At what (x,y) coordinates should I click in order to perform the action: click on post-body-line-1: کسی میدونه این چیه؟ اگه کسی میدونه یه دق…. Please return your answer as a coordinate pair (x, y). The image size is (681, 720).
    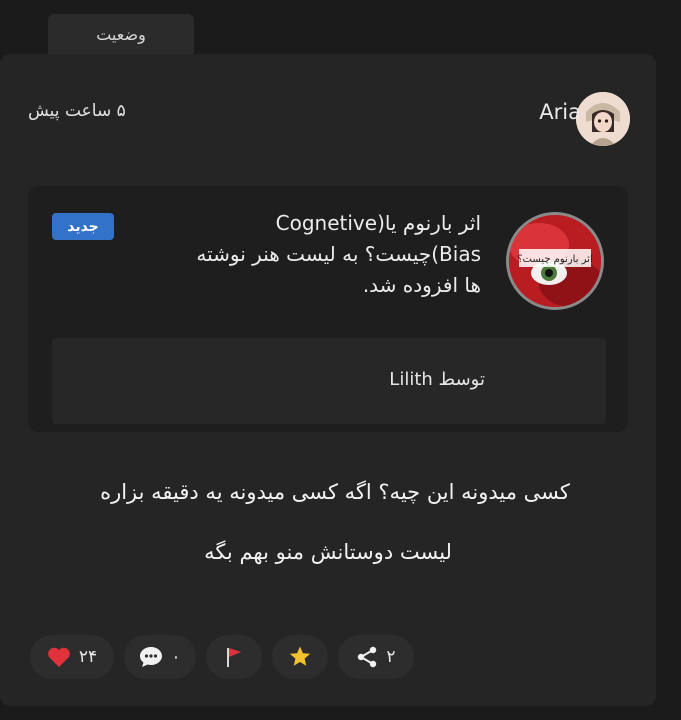
    Looking at the image, I should click on (335, 492).